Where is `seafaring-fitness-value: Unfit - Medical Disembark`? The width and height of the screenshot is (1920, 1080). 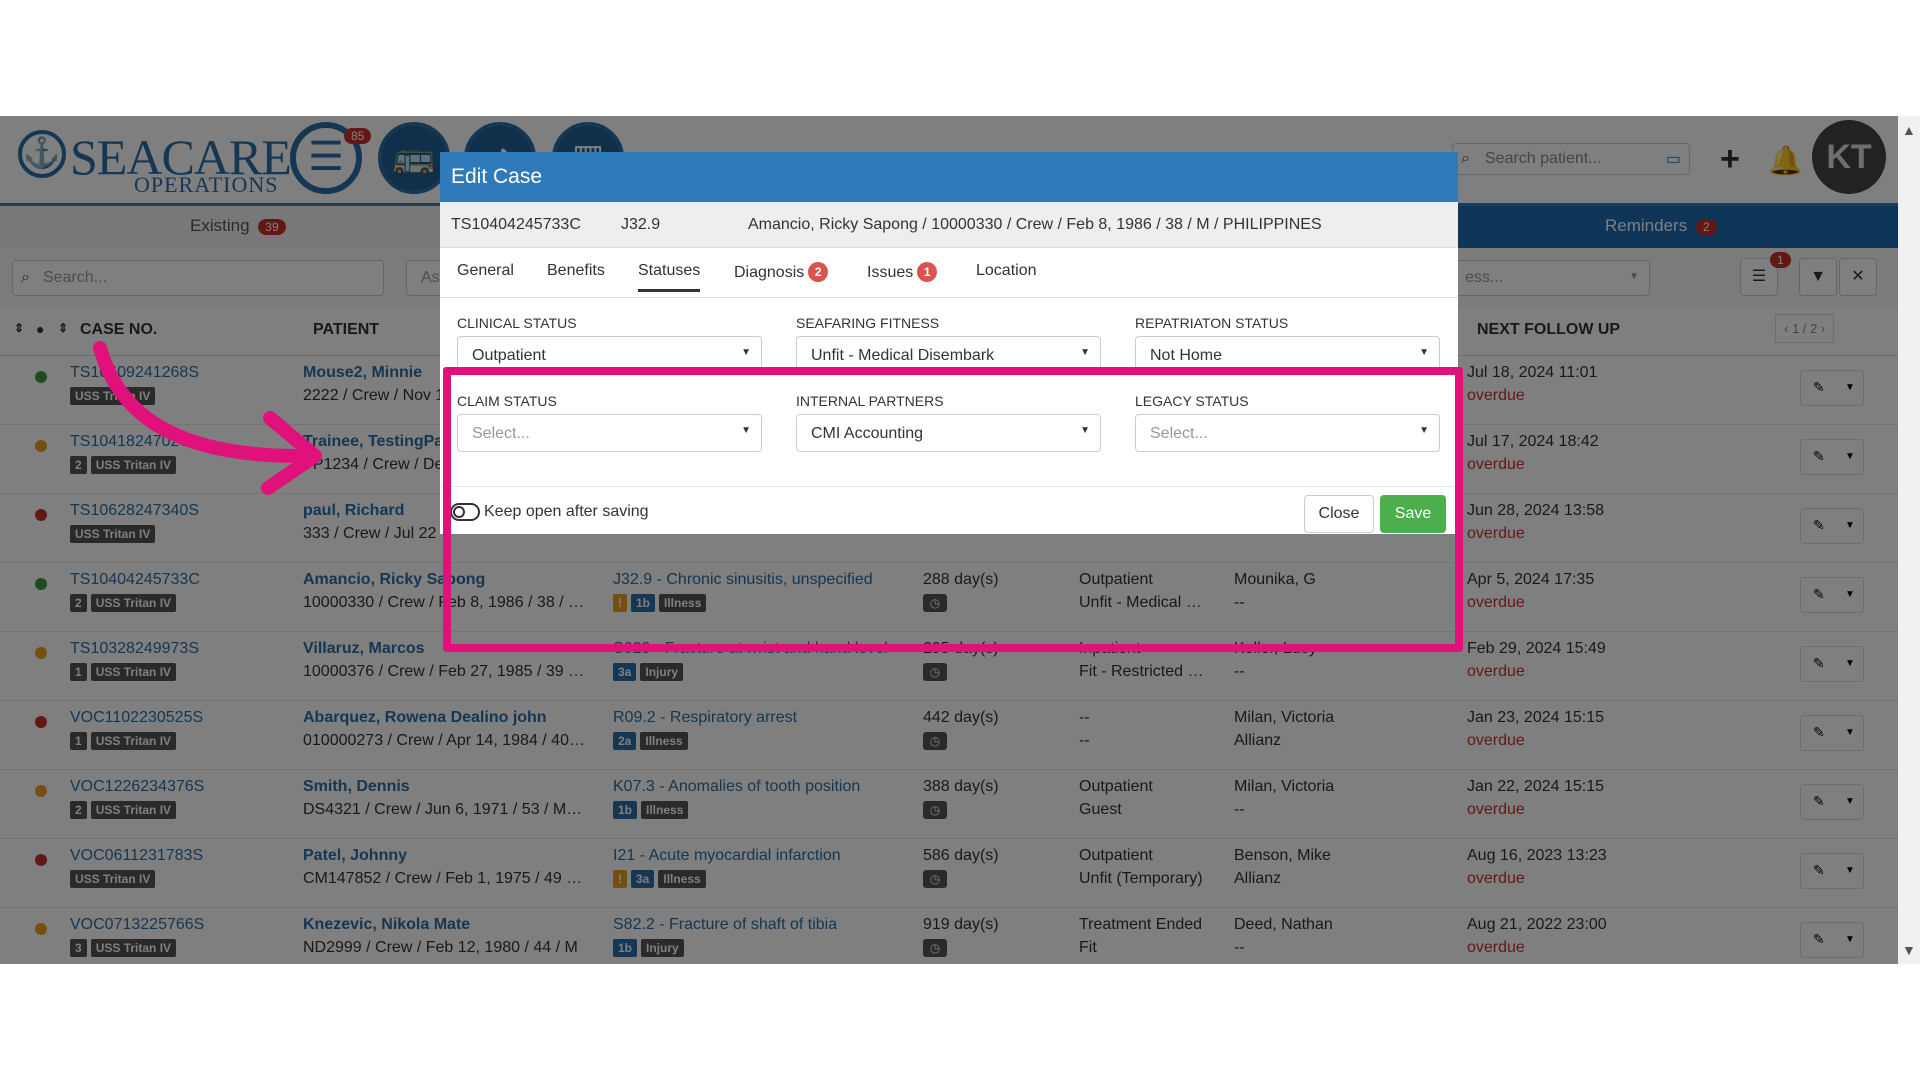 seafaring-fitness-value: Unfit - Medical Disembark is located at coordinates (903, 355).